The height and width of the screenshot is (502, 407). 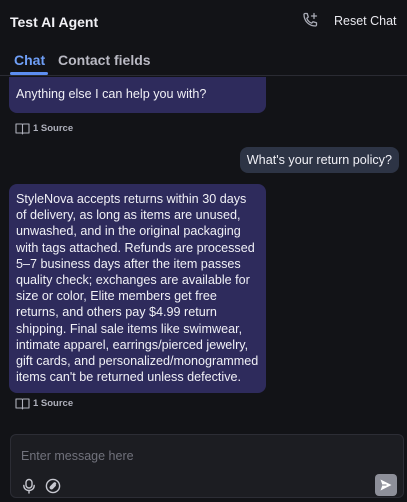 I want to click on reset-chat-button: Reset Chat, so click(x=365, y=21).